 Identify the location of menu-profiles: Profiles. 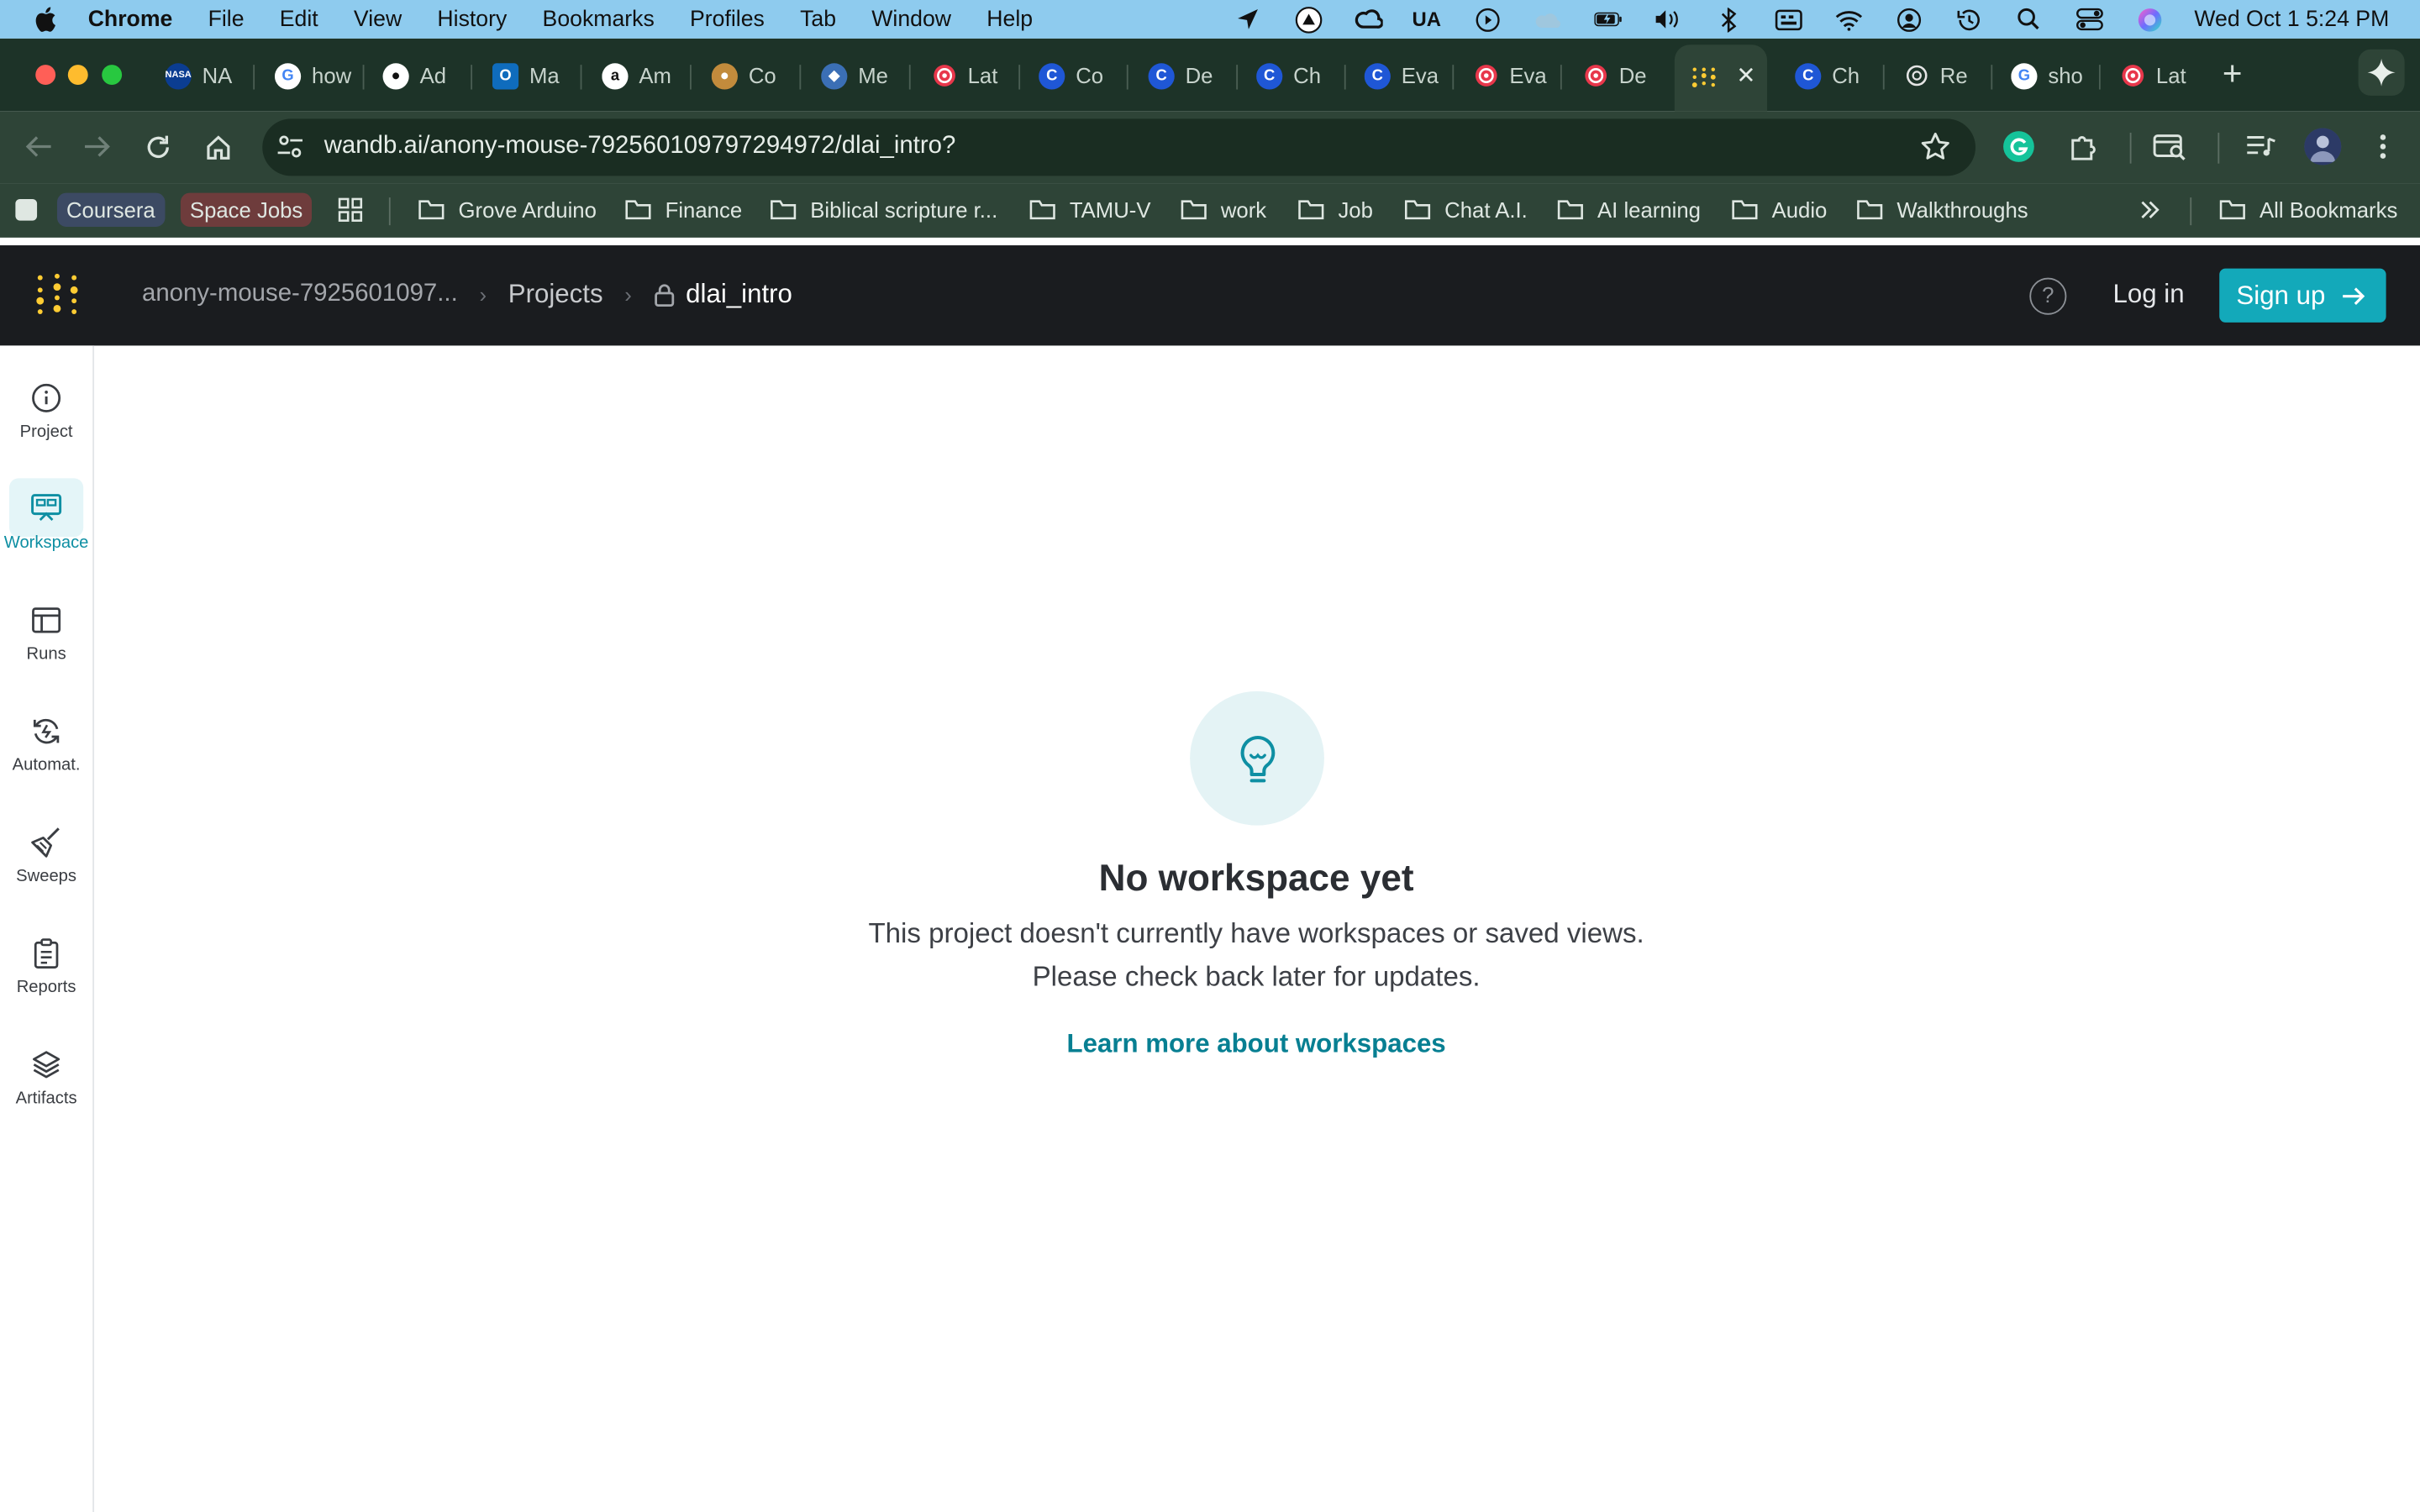
(727, 19).